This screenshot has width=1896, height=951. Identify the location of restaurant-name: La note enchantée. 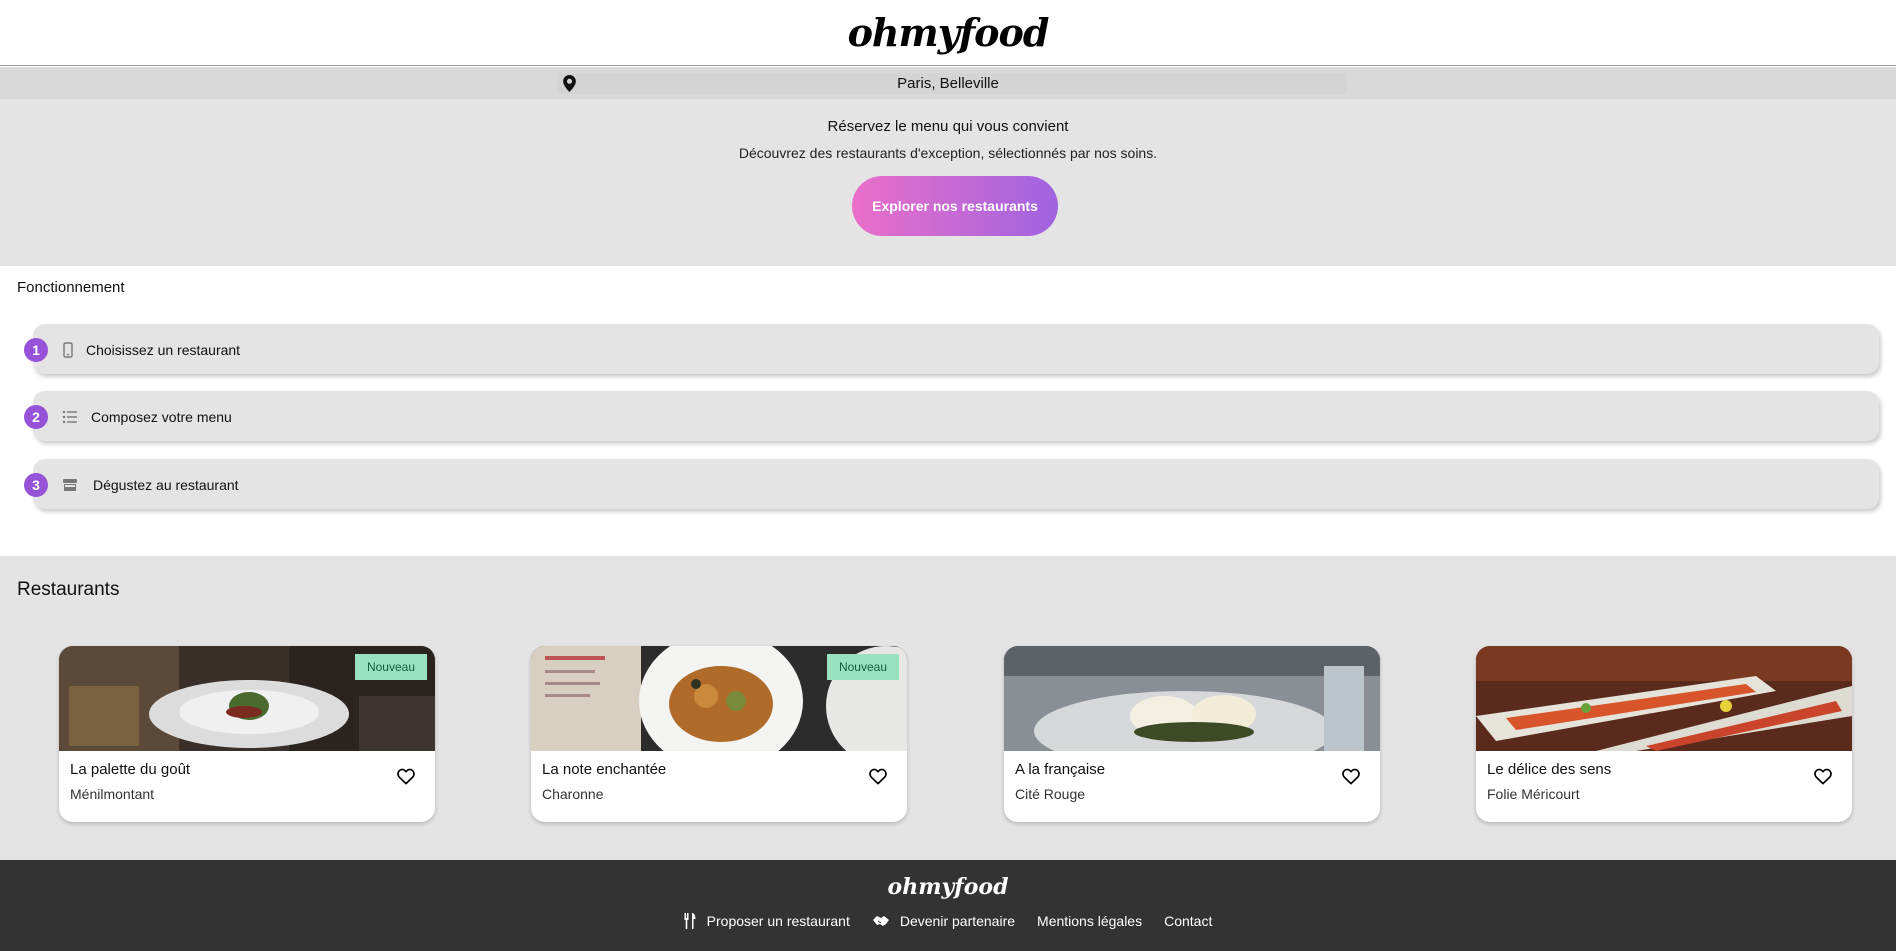
(604, 769).